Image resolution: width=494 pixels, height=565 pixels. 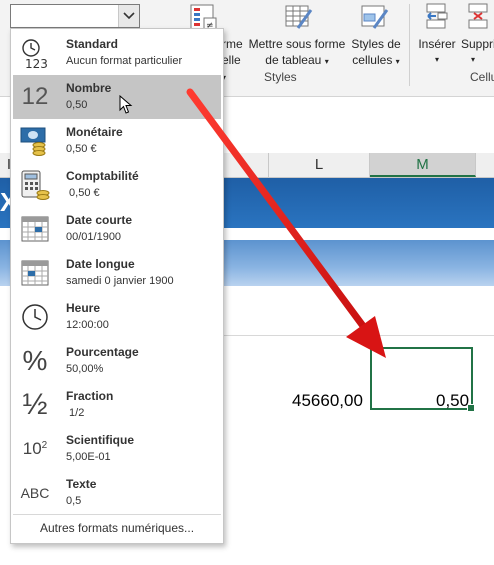 What do you see at coordinates (117, 141) in the screenshot?
I see `menu-item-monetaire: Monétaire 0,50 €` at bounding box center [117, 141].